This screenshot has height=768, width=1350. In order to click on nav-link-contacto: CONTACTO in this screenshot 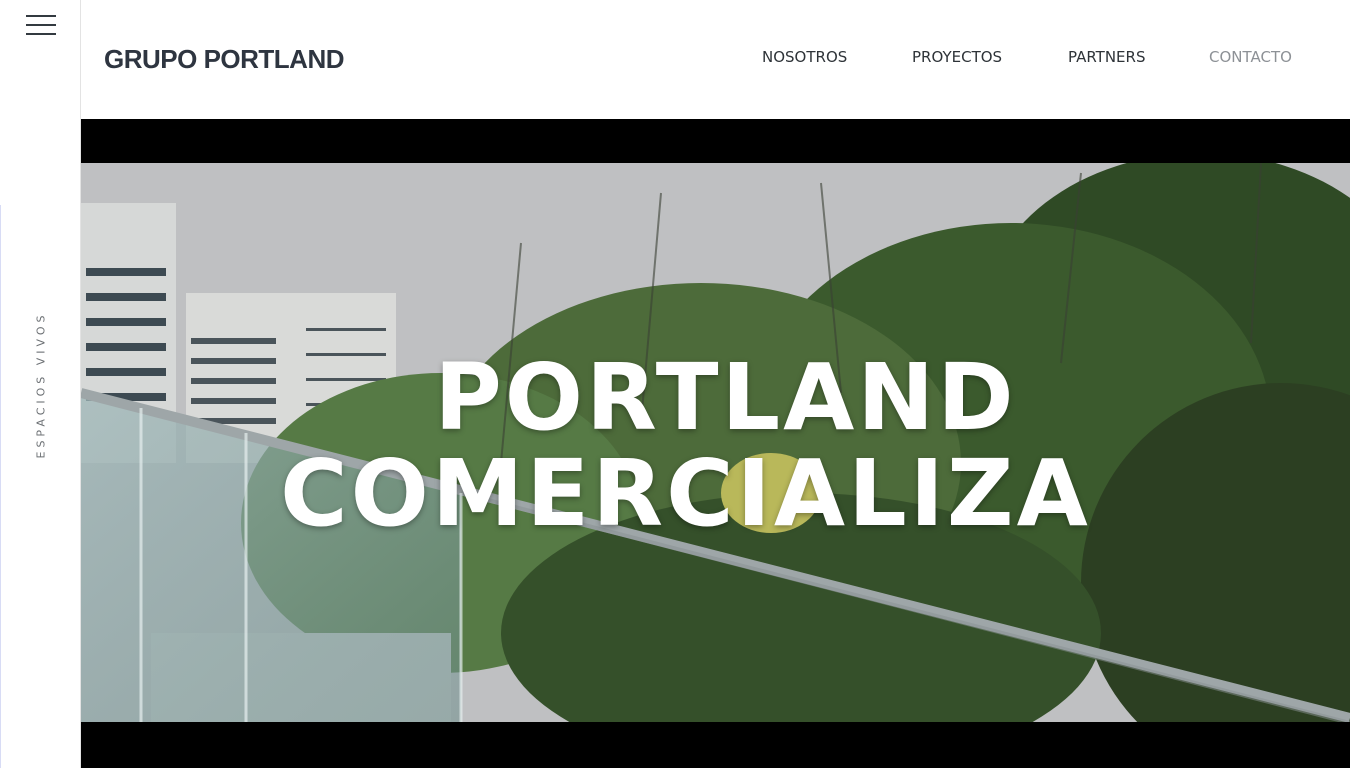, I will do `click(1250, 57)`.